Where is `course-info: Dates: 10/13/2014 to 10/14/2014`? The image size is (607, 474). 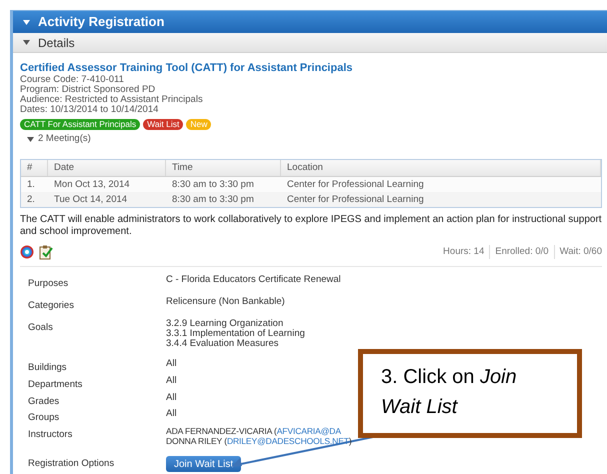
course-info: Dates: 10/13/2014 to 10/14/2014 is located at coordinates (90, 110).